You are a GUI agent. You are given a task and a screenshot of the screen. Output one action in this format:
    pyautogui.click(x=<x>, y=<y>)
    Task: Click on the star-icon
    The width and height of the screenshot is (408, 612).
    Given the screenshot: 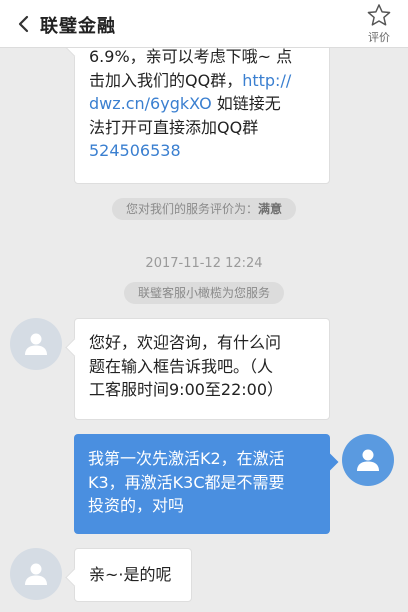 What is the action you would take?
    pyautogui.click(x=379, y=15)
    